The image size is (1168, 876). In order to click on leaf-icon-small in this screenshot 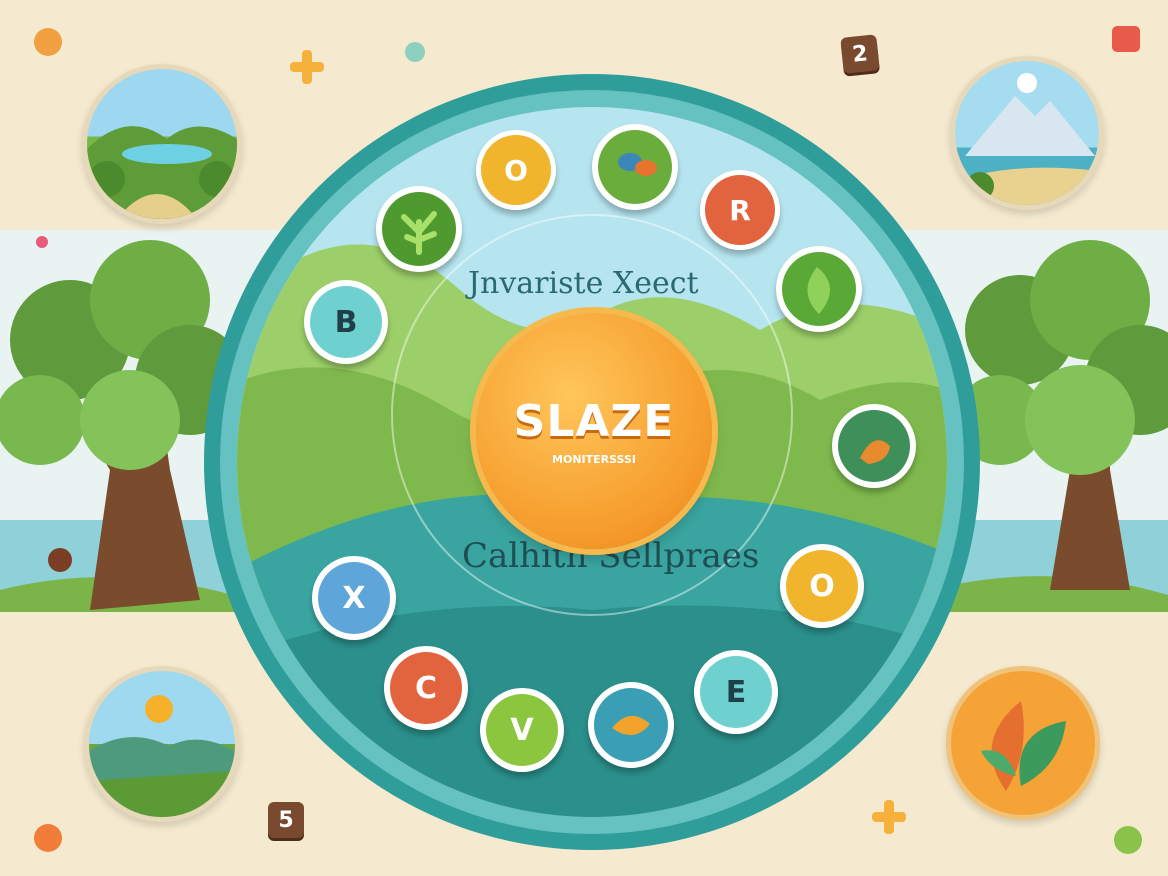, I will do `click(819, 289)`.